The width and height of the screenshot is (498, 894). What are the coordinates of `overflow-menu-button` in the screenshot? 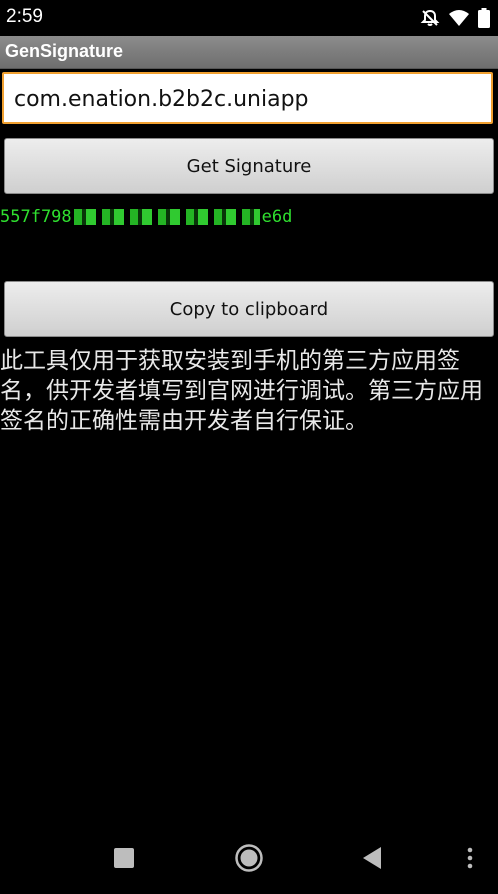 It's located at (470, 860).